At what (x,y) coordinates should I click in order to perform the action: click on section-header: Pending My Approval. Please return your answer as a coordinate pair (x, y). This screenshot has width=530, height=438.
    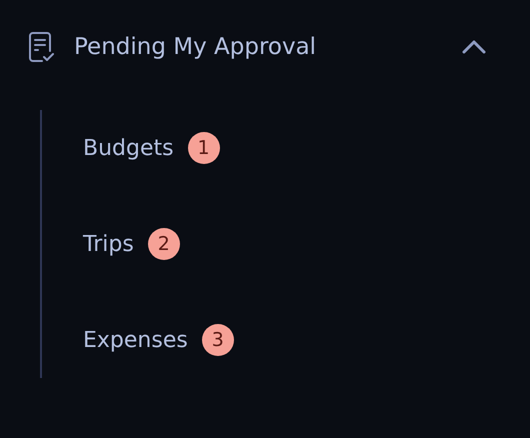
    Looking at the image, I should click on (265, 47).